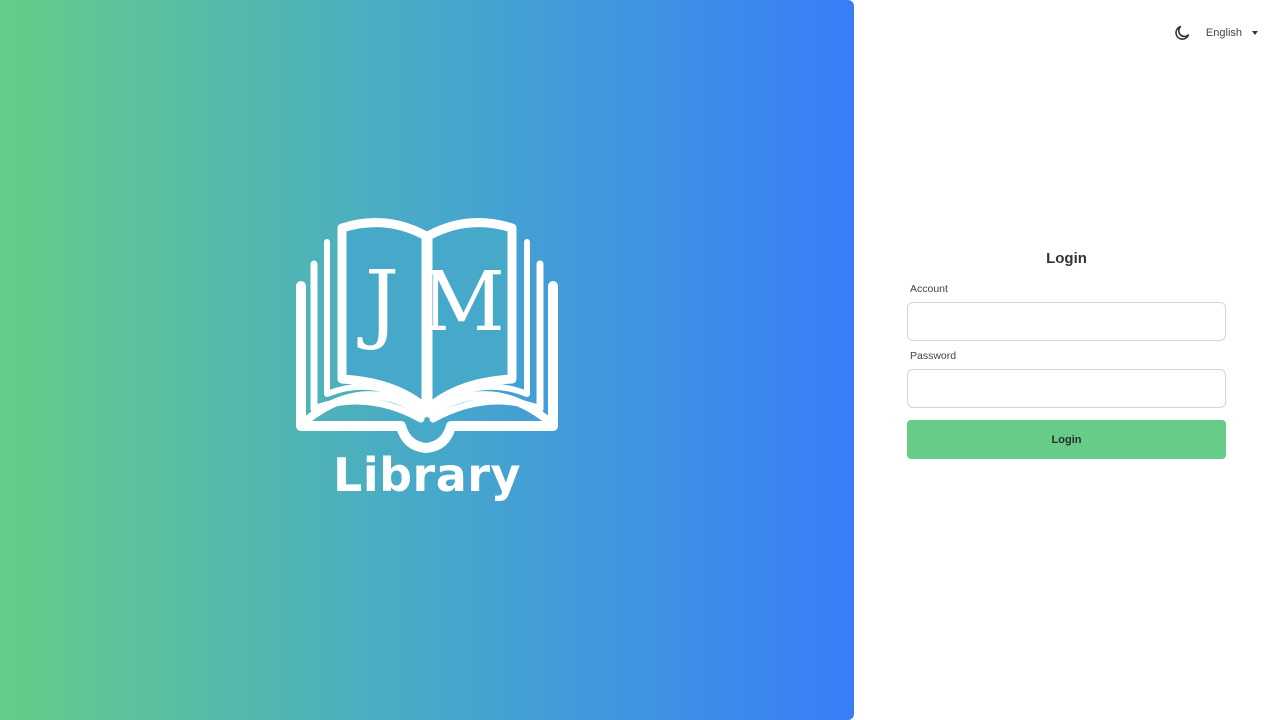 This screenshot has height=720, width=1280. What do you see at coordinates (1066, 353) in the screenshot?
I see `login-form: Login Account Password Login` at bounding box center [1066, 353].